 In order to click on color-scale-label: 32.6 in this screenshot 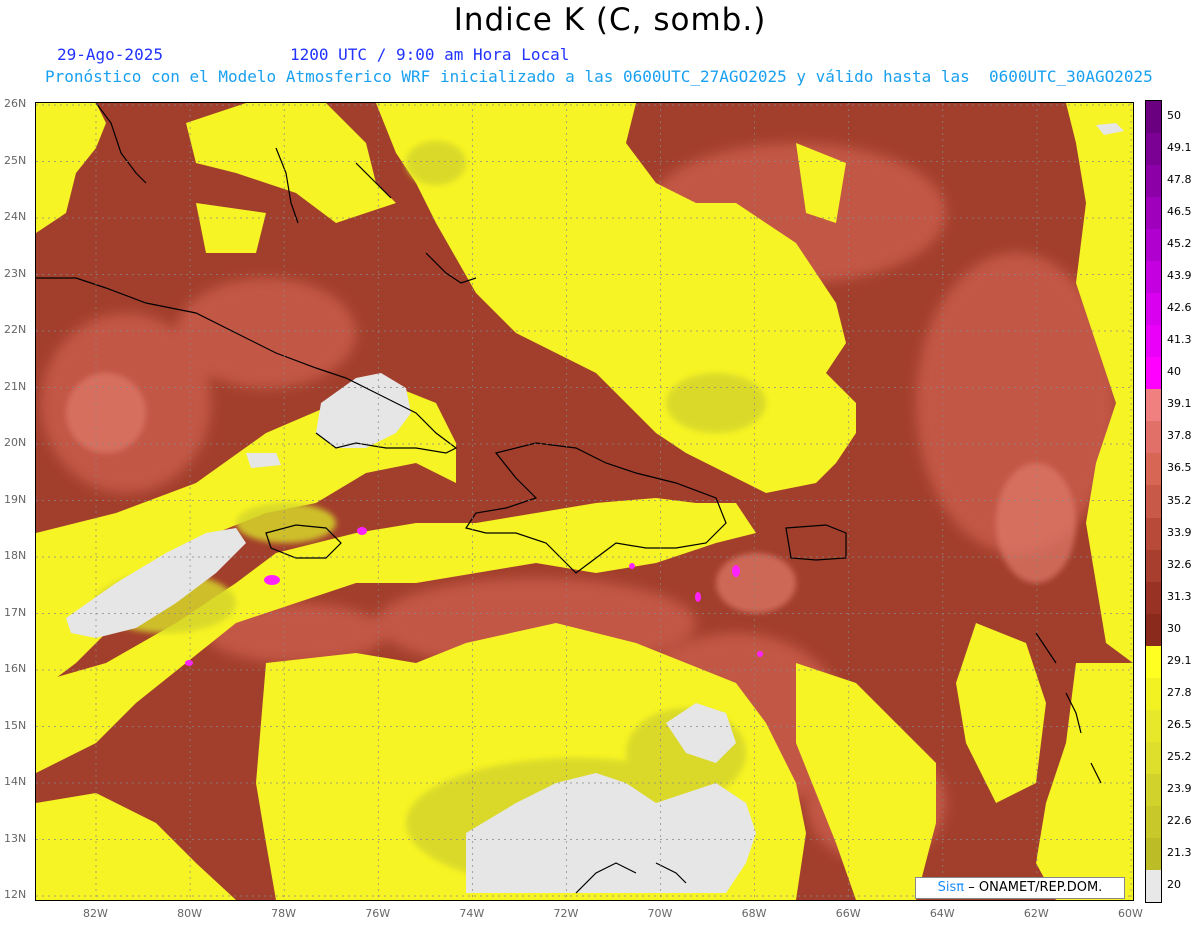, I will do `click(1179, 564)`.